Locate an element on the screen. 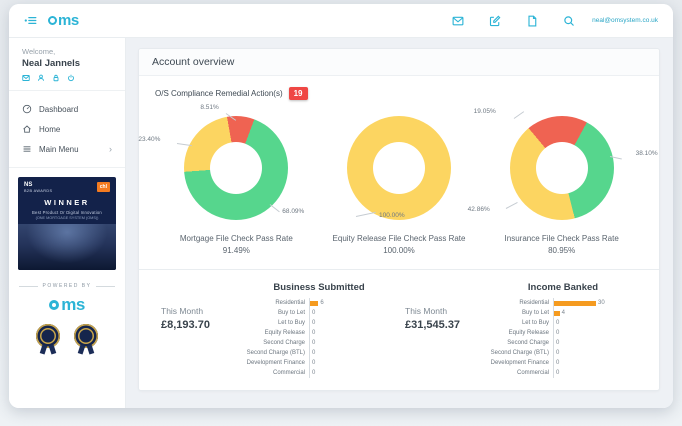 Image resolution: width=682 pixels, height=426 pixels. donut-segment-label: 68.09% is located at coordinates (293, 211).